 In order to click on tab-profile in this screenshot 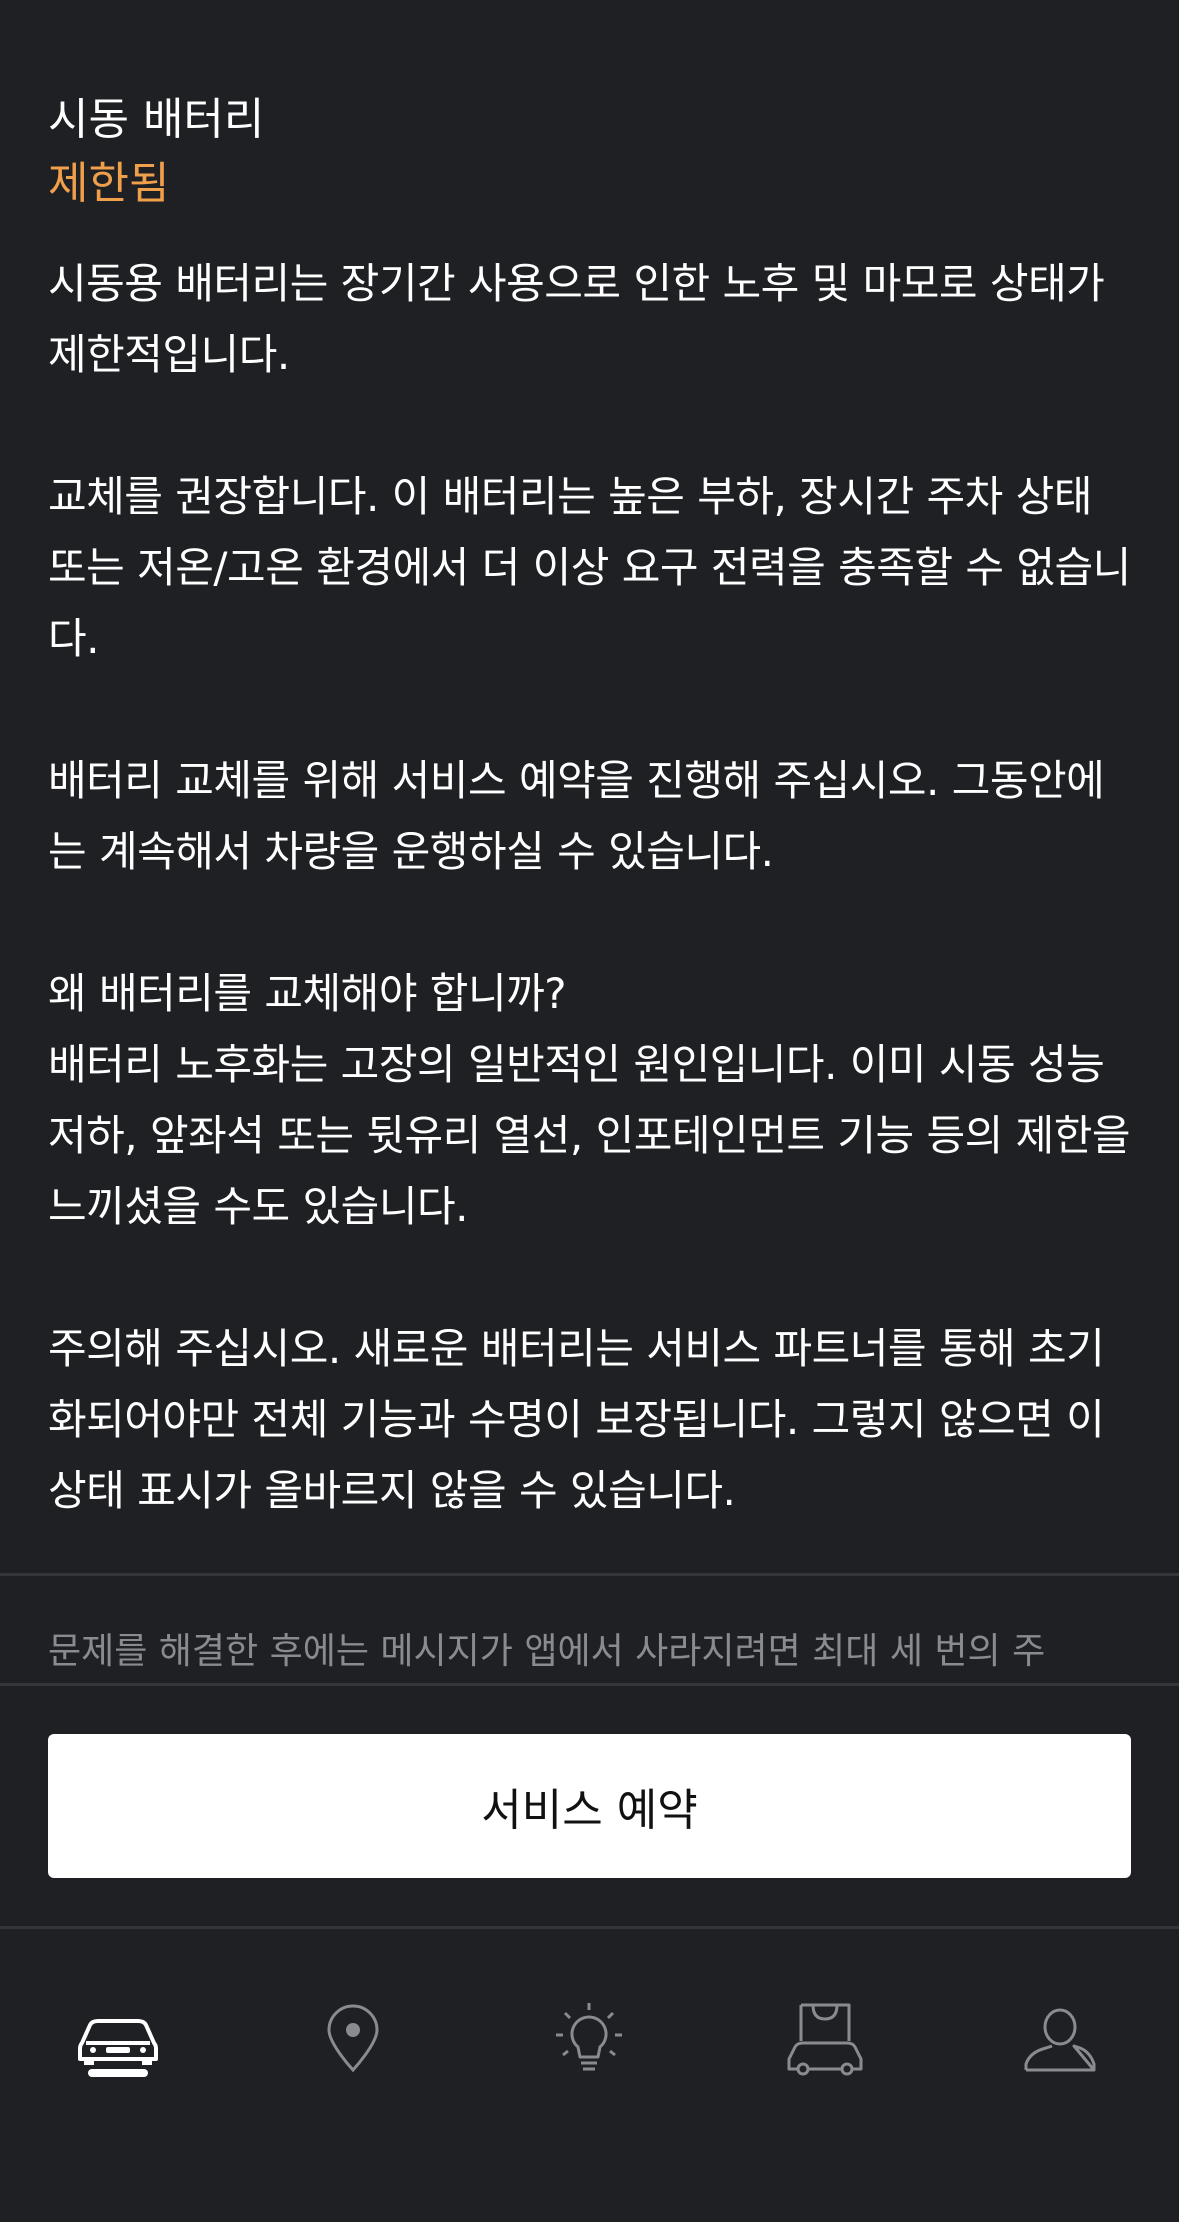, I will do `click(1060, 2039)`.